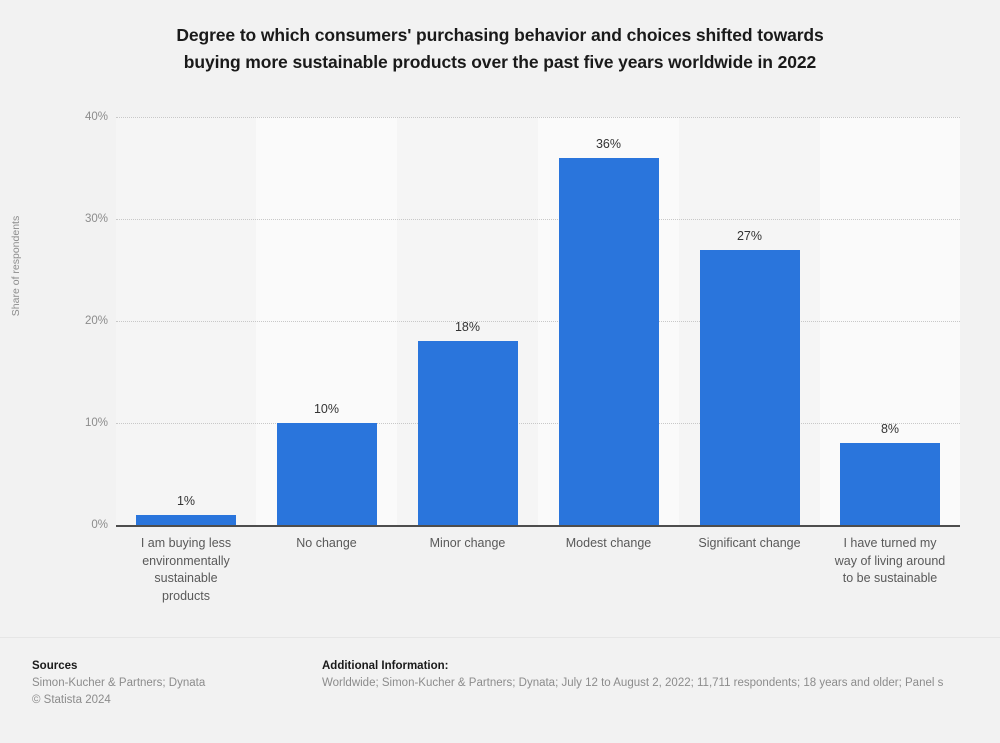 Image resolution: width=1000 pixels, height=743 pixels. I want to click on x-label-3: Minor change, so click(467, 544).